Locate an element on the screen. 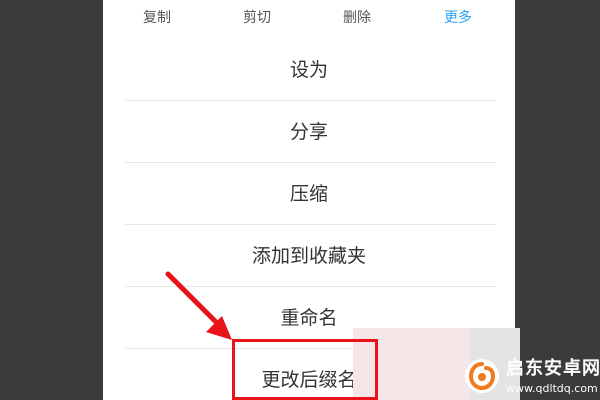 The width and height of the screenshot is (600, 400). menu-item-compress: 压缩 is located at coordinates (309, 194).